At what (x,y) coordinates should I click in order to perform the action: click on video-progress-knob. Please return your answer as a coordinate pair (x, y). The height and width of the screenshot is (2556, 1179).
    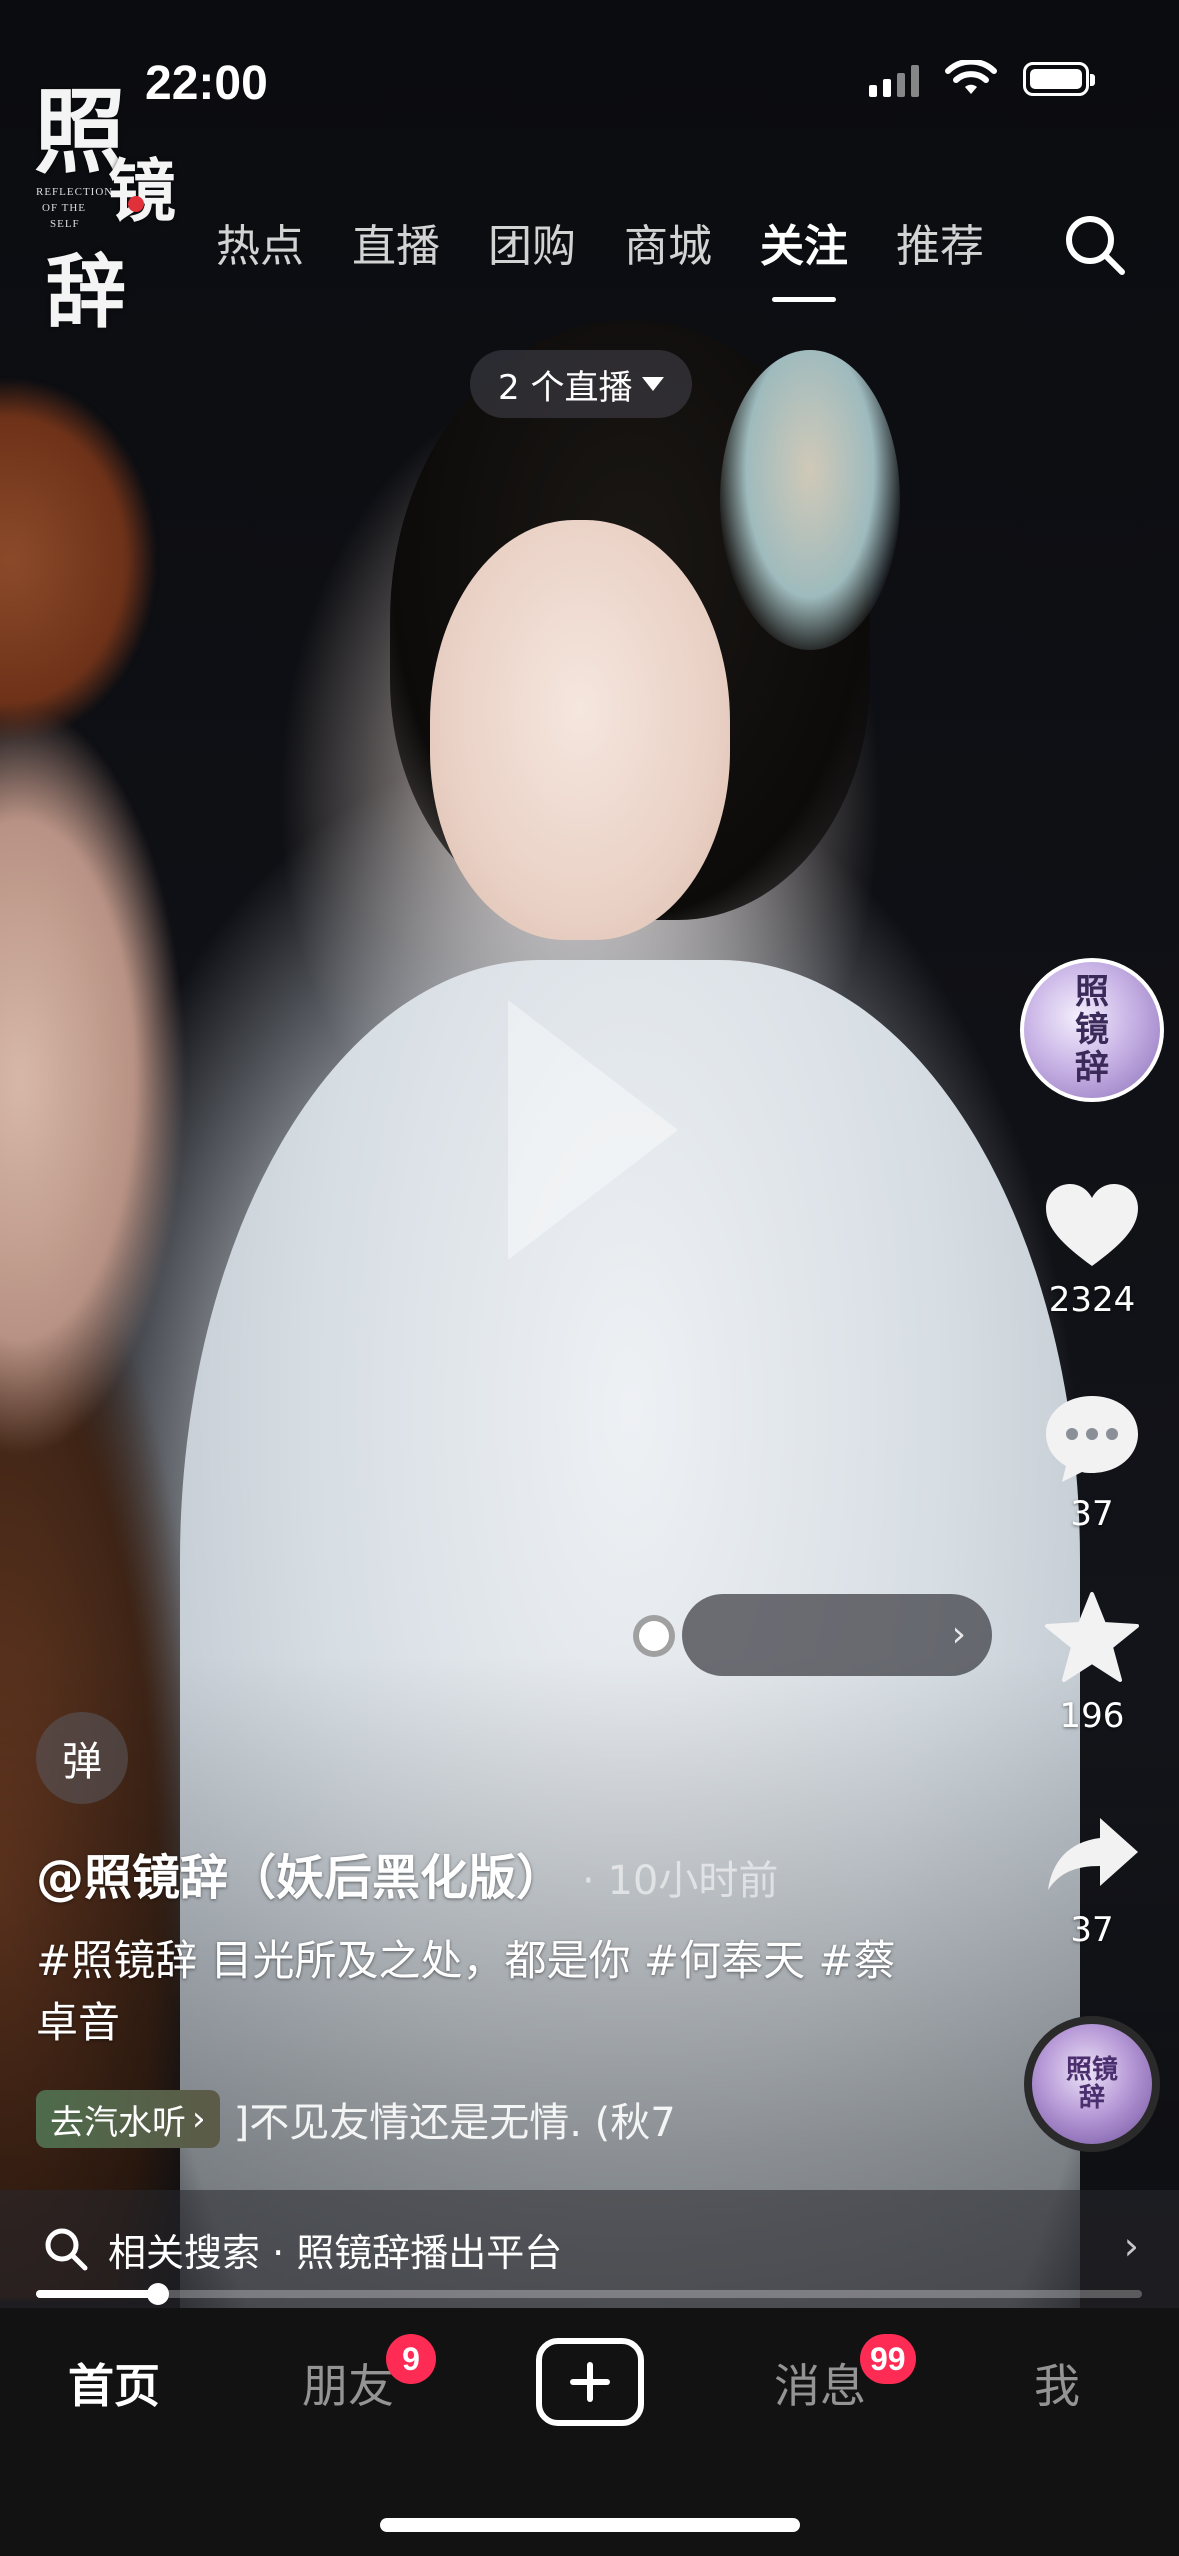
    Looking at the image, I should click on (157, 2294).